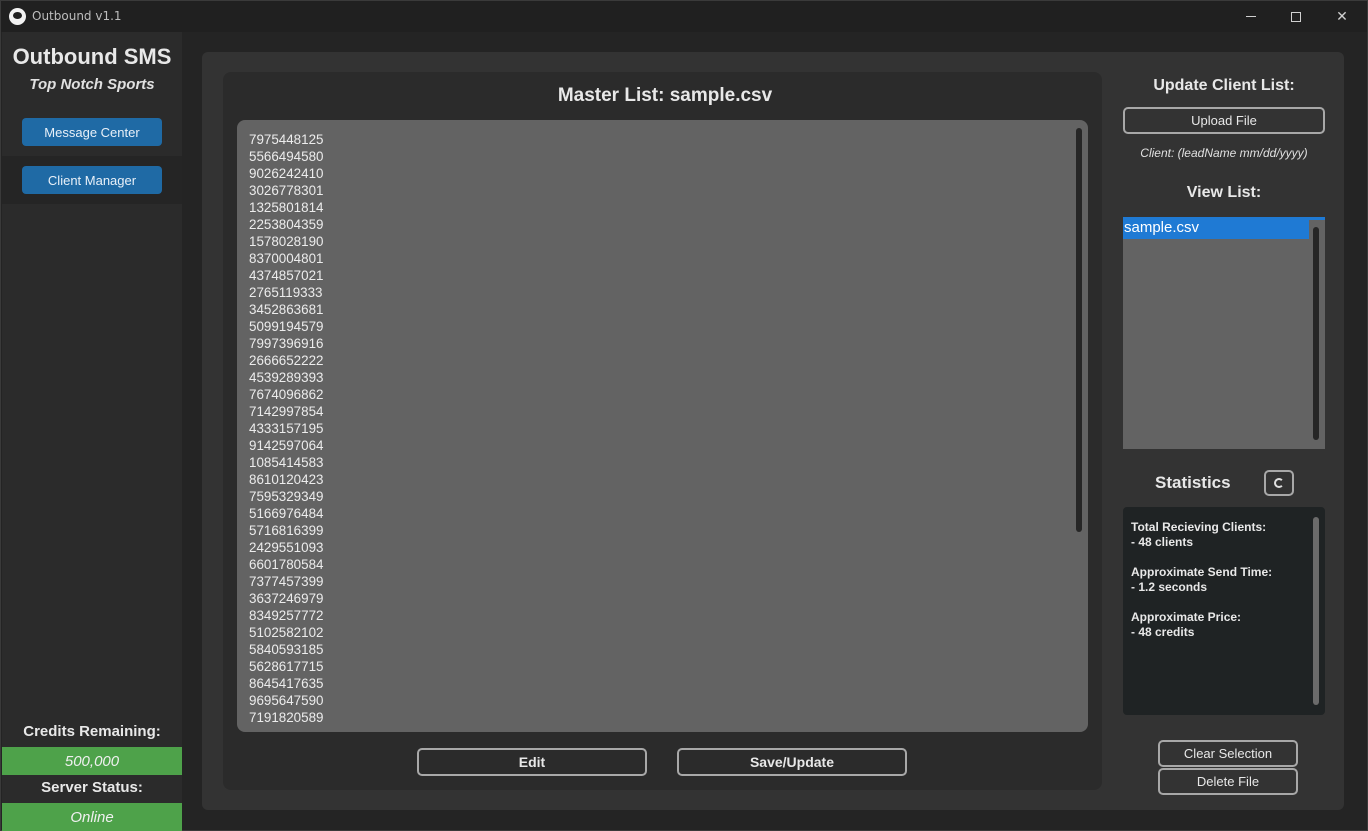 The height and width of the screenshot is (831, 1368). What do you see at coordinates (1228, 781) in the screenshot?
I see `delete-file-button: Delete File` at bounding box center [1228, 781].